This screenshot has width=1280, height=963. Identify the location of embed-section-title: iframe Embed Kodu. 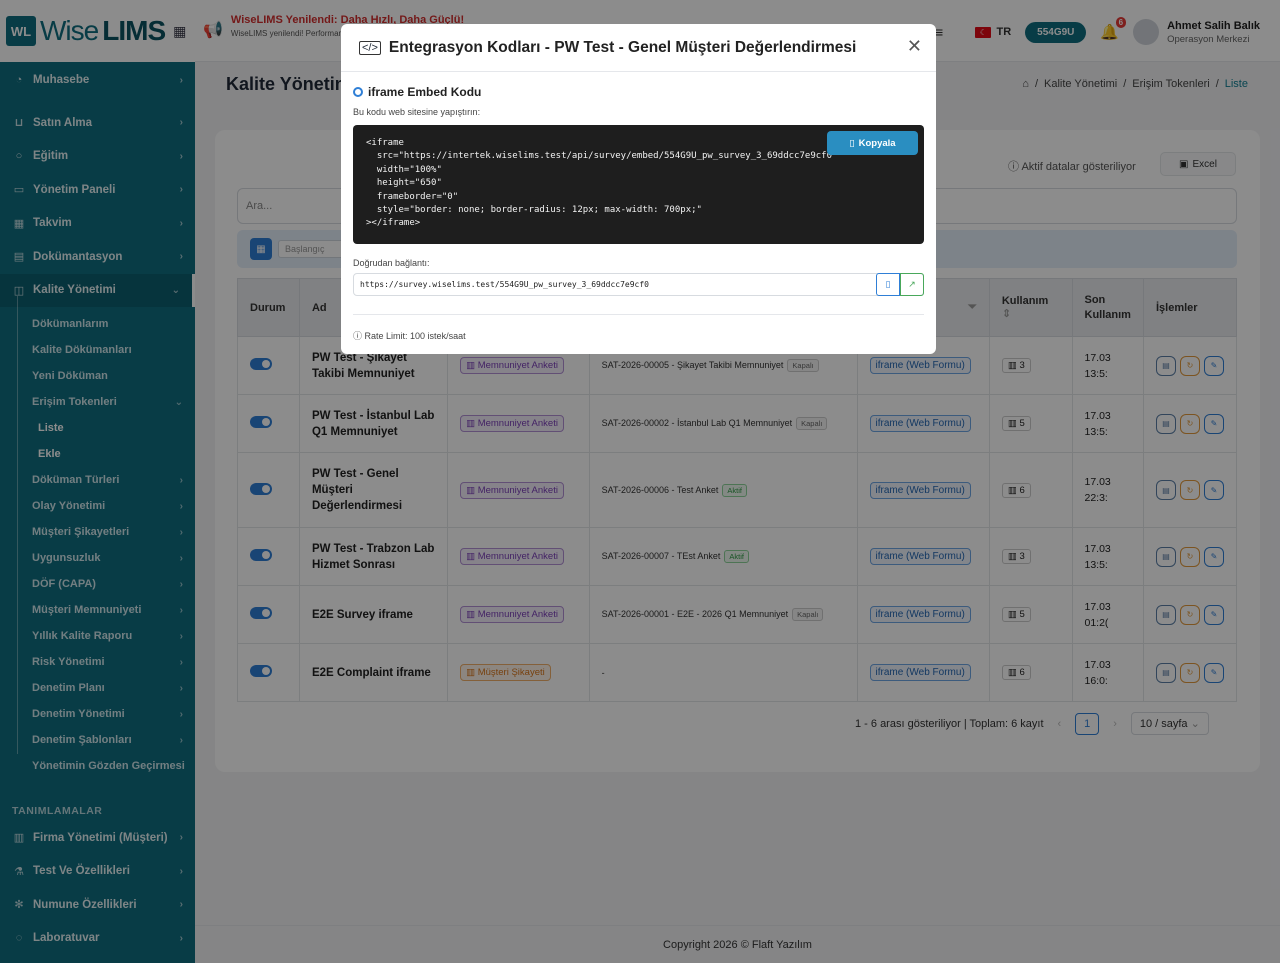
(417, 92).